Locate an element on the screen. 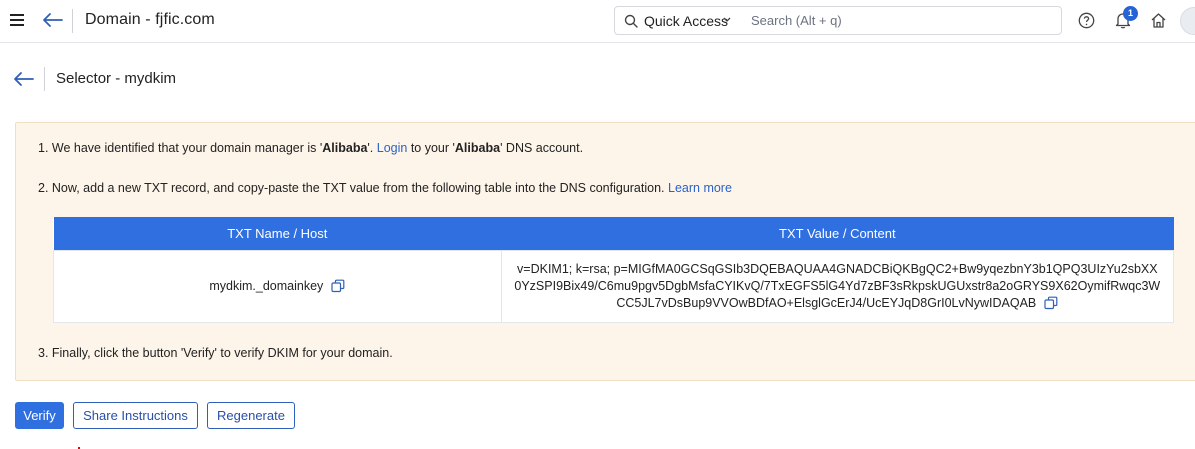 Image resolution: width=1195 pixels, height=449 pixels. chevron-down-icon is located at coordinates (727, 20).